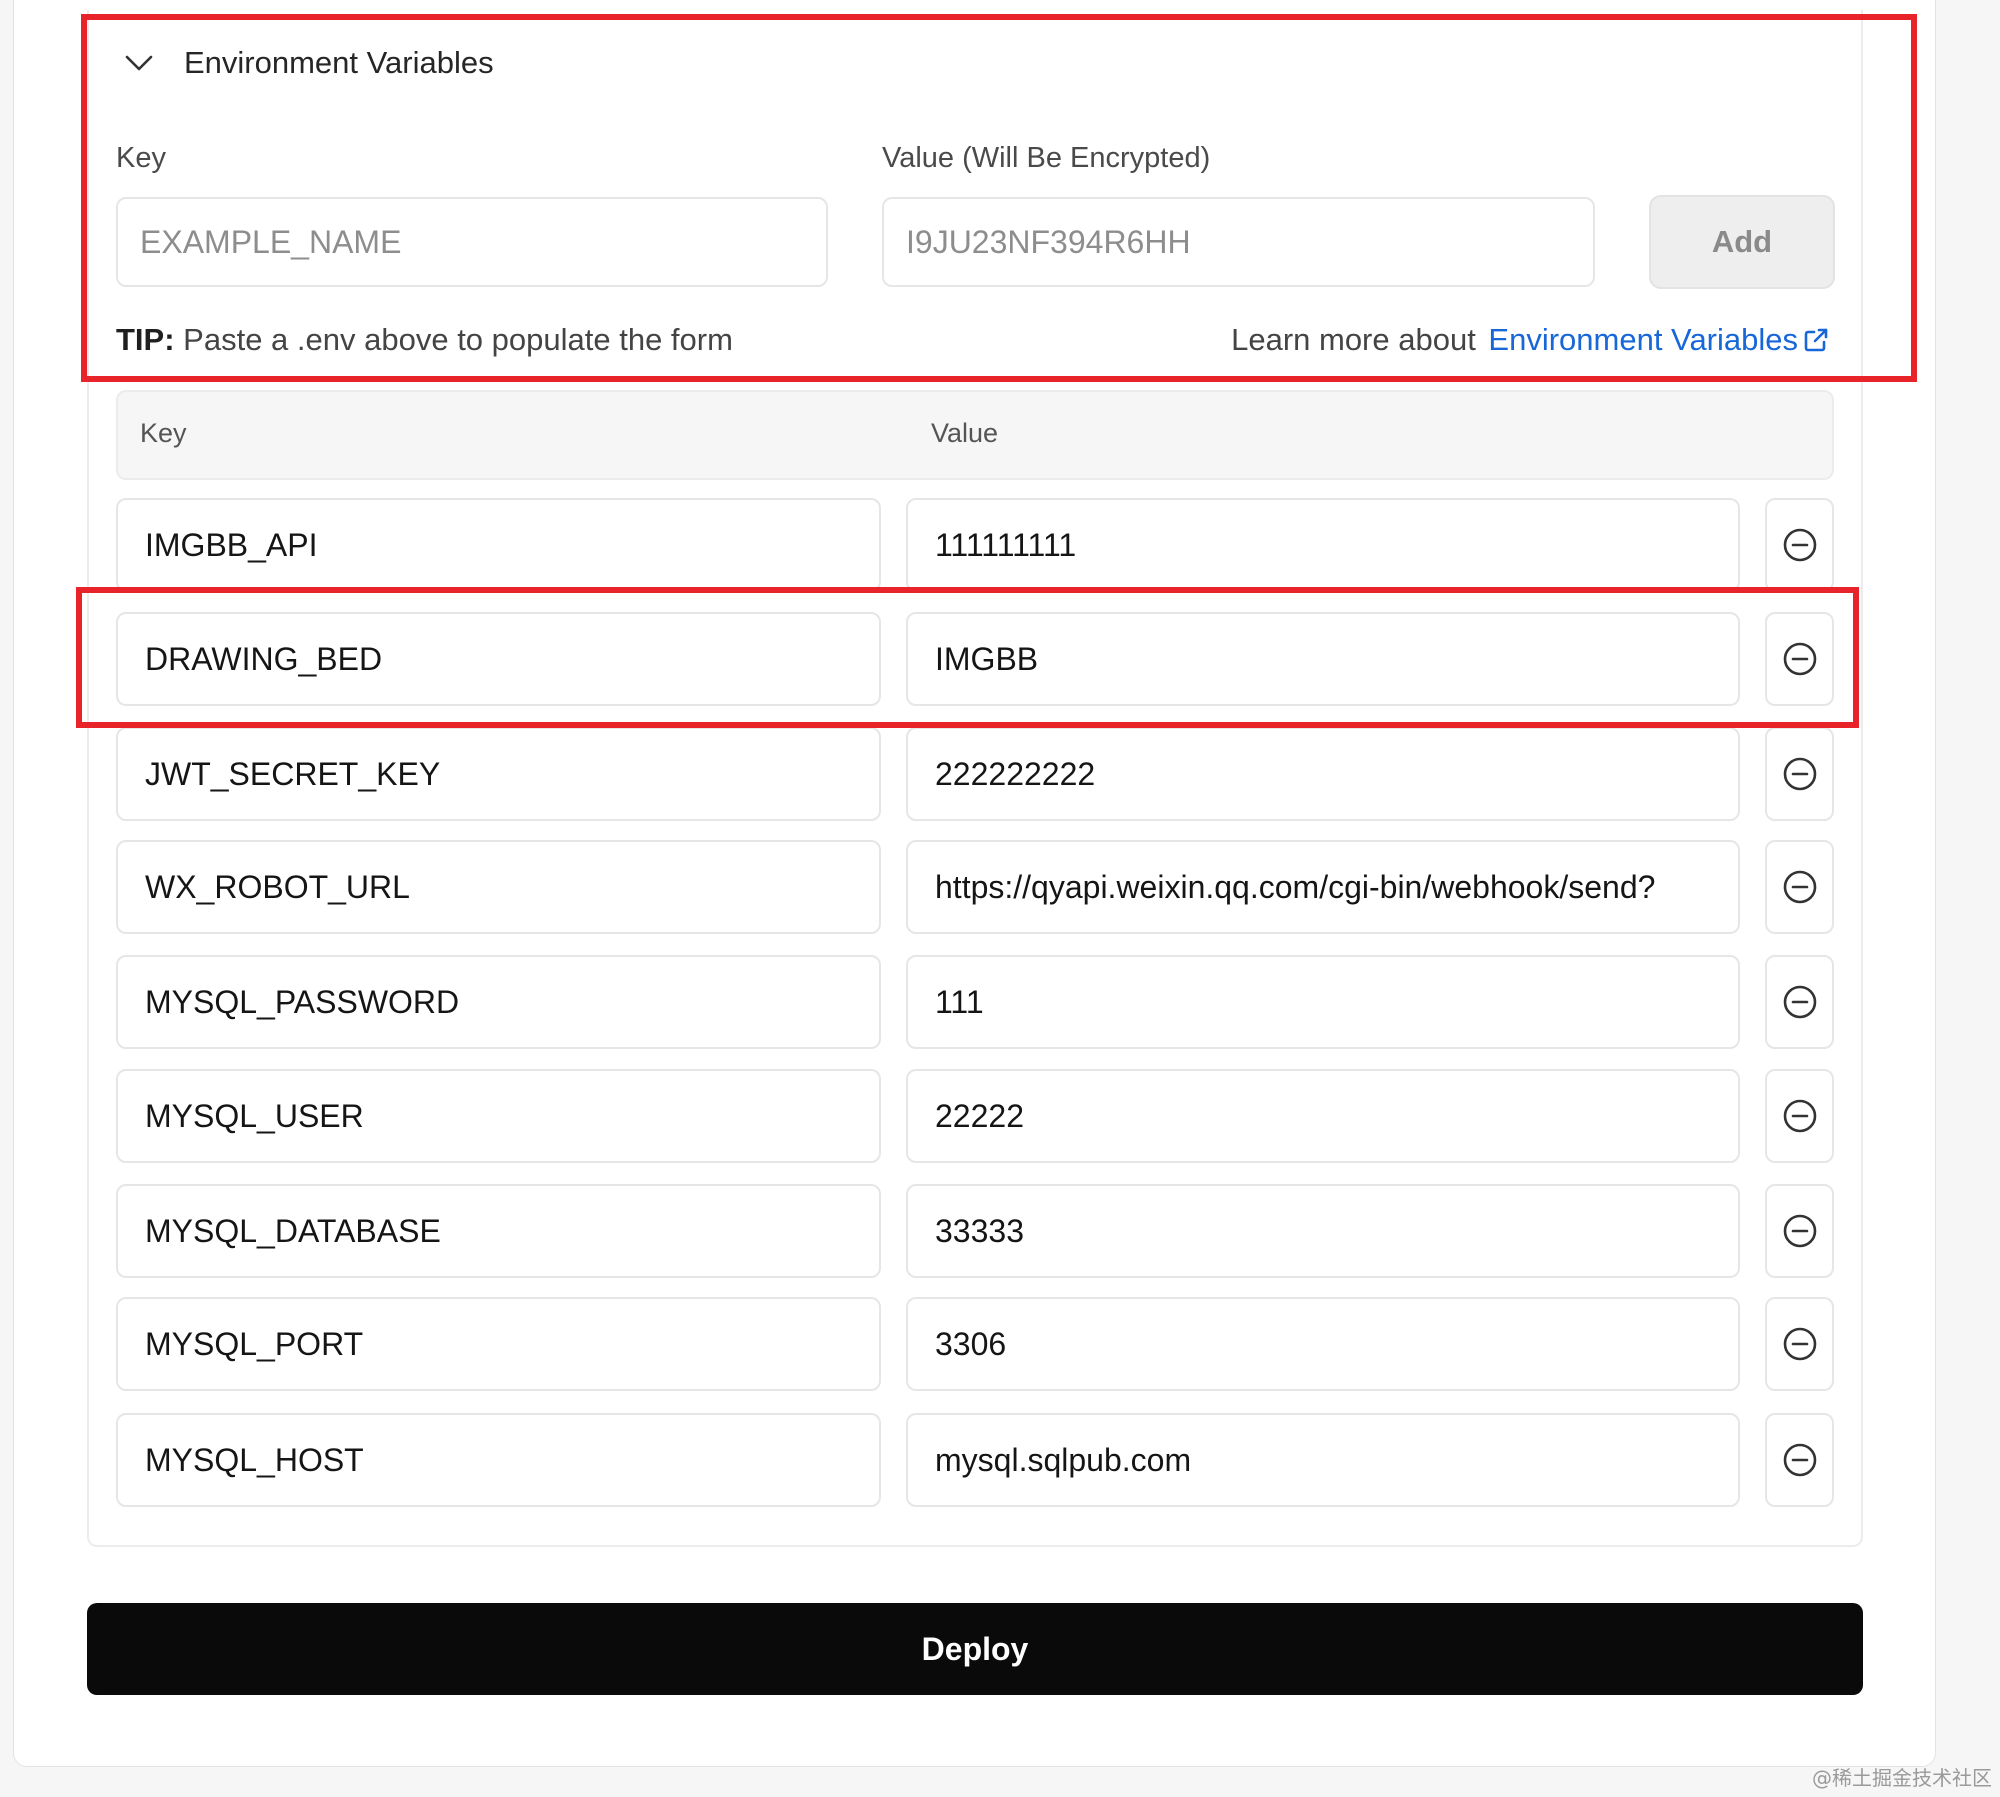 This screenshot has height=1797, width=2000. I want to click on env-row: DRAWING_BED IMGBB, so click(975, 659).